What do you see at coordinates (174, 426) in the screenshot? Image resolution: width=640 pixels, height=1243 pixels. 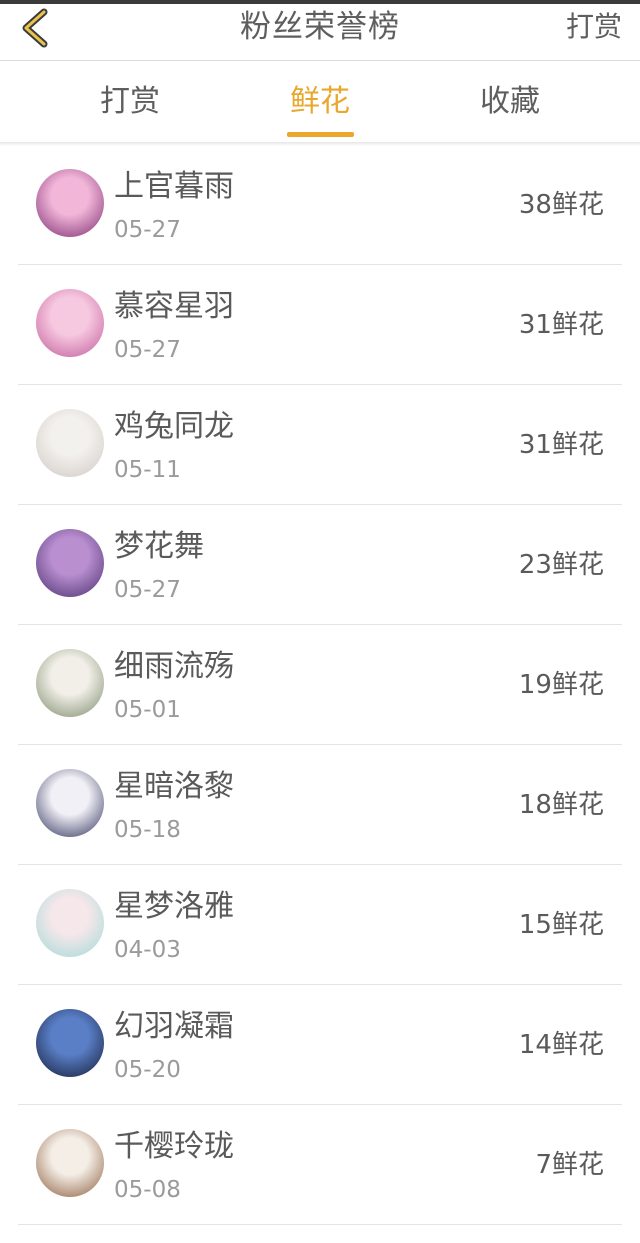 I see `fan-name: 鸡兔同龙` at bounding box center [174, 426].